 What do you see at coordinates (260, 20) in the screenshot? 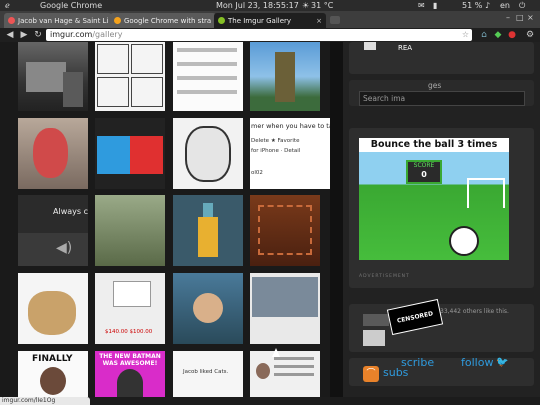
I see `tab-label: The Imgur Gallery` at bounding box center [260, 20].